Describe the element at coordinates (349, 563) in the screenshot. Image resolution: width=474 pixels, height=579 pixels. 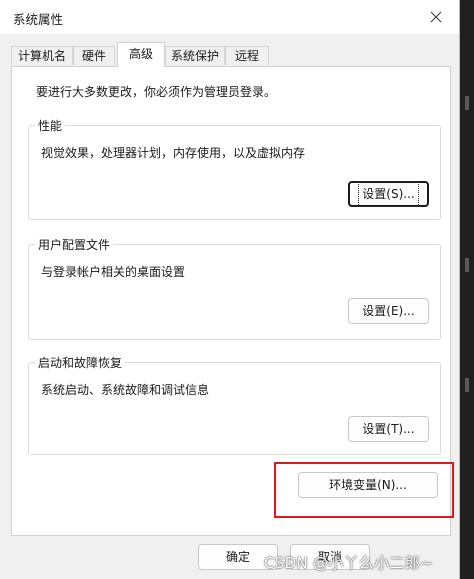
I see `csdn-watermark: CSDN @小丫么小二郎~` at that location.